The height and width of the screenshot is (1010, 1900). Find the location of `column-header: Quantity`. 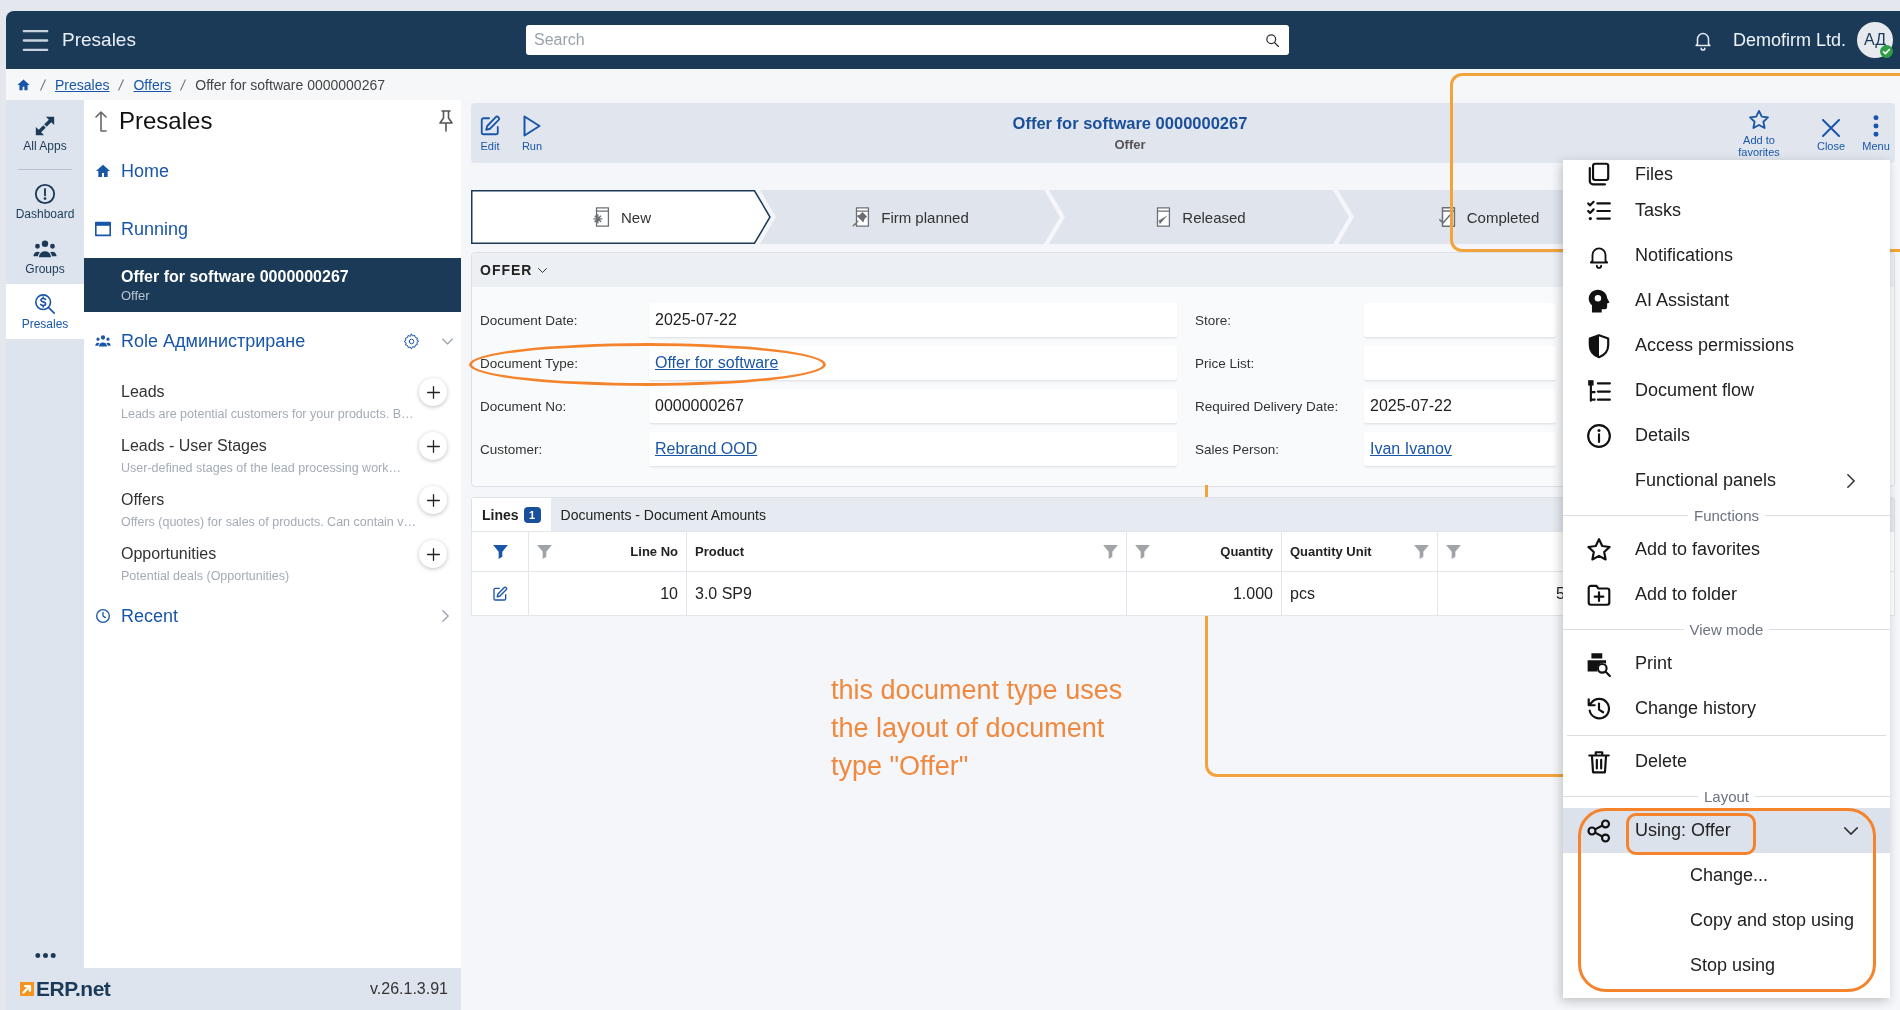

column-header: Quantity is located at coordinates (1204, 551).